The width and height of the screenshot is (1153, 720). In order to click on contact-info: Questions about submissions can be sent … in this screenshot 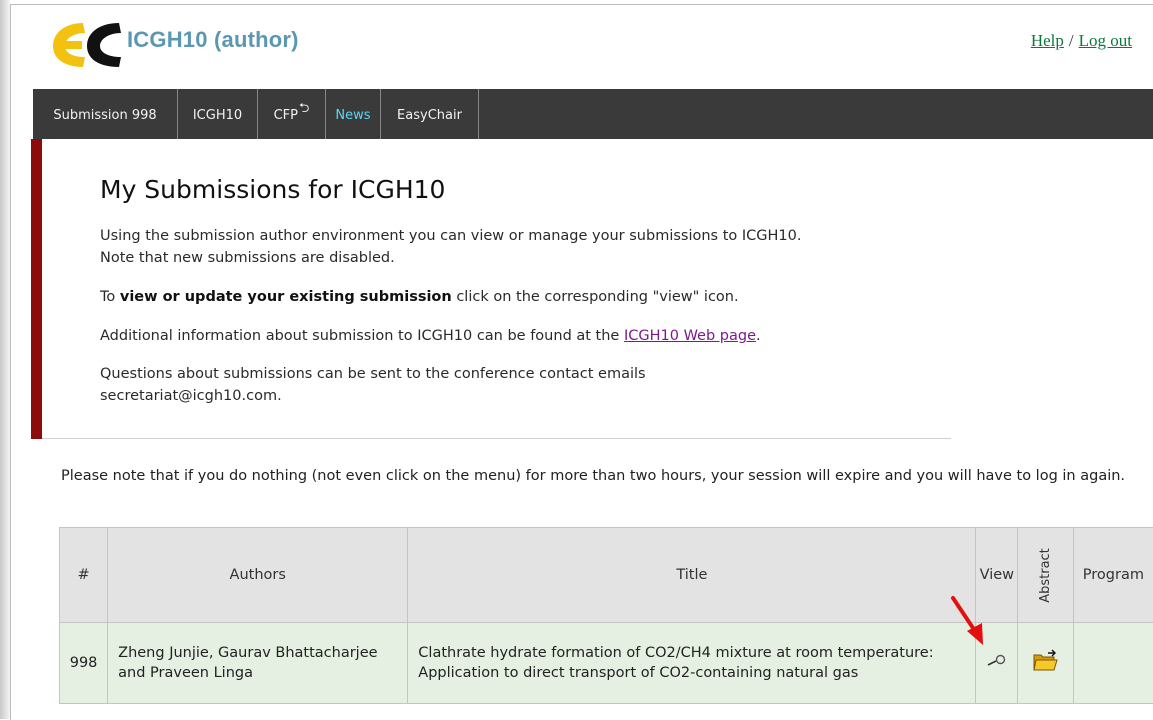, I will do `click(520, 385)`.